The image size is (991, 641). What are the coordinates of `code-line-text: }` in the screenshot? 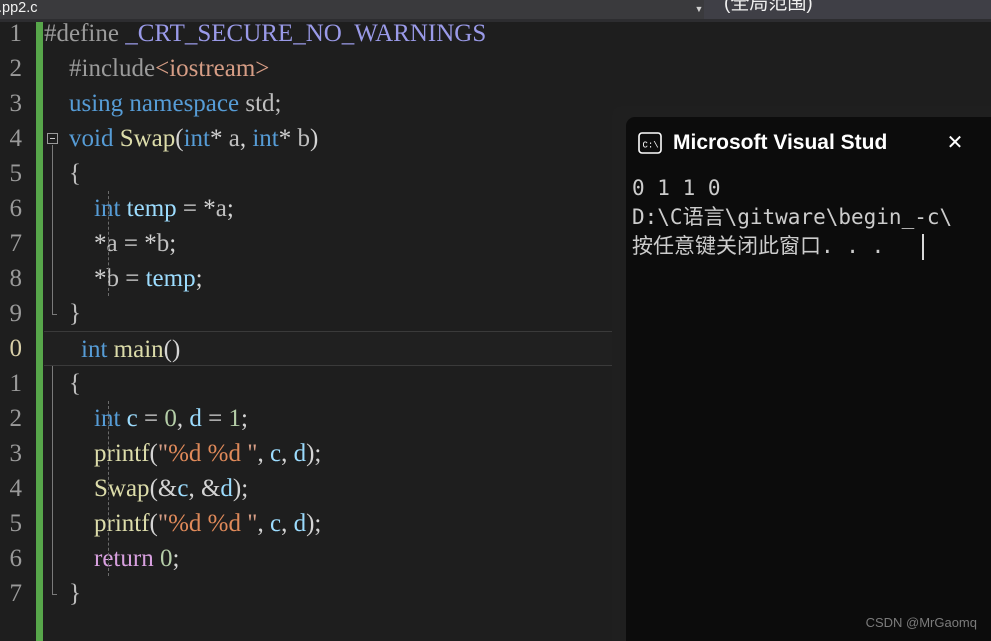 It's located at (62, 593).